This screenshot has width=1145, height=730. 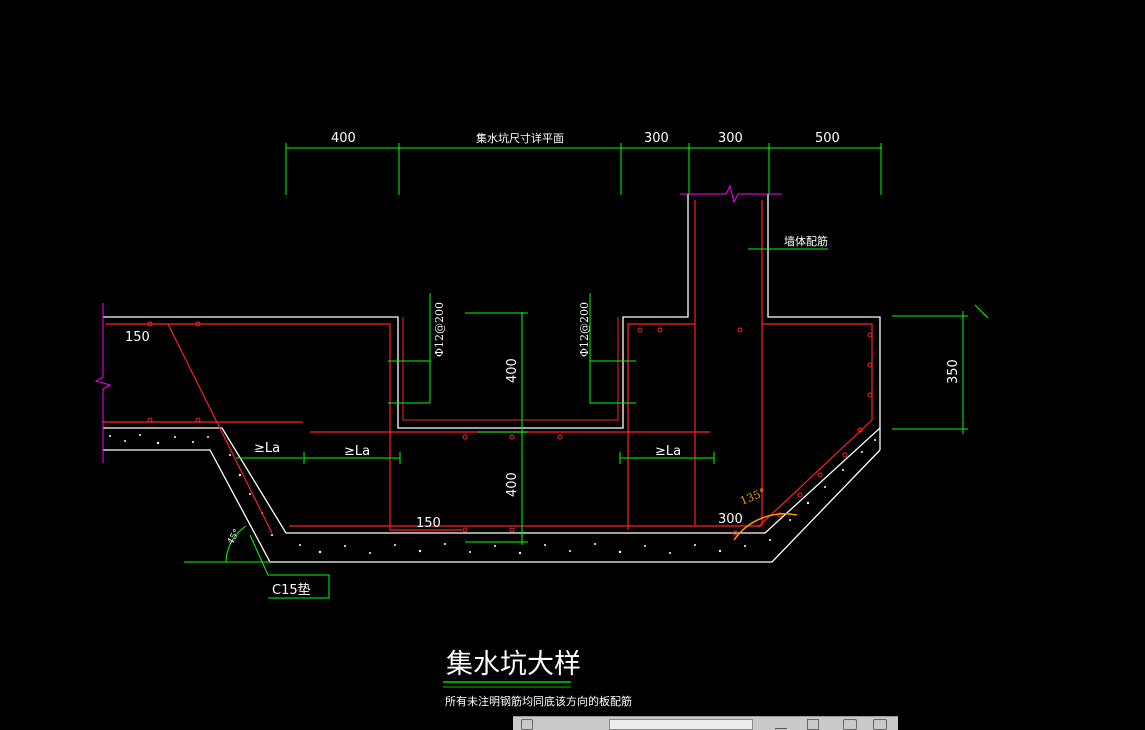 I want to click on angle-label: 135°, so click(x=752, y=497).